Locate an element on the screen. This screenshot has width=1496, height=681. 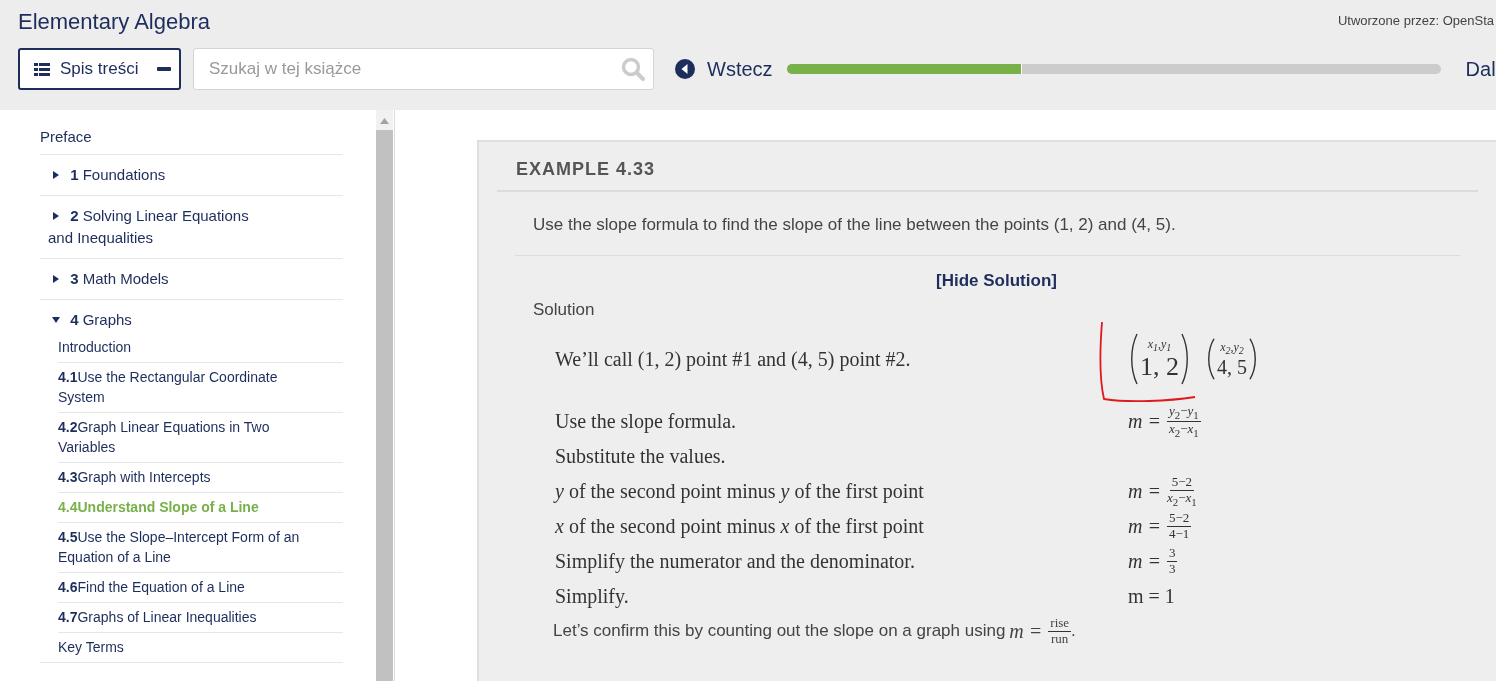
toc-section-link: 4.6Find the Equation of a Line is located at coordinates (200, 587).